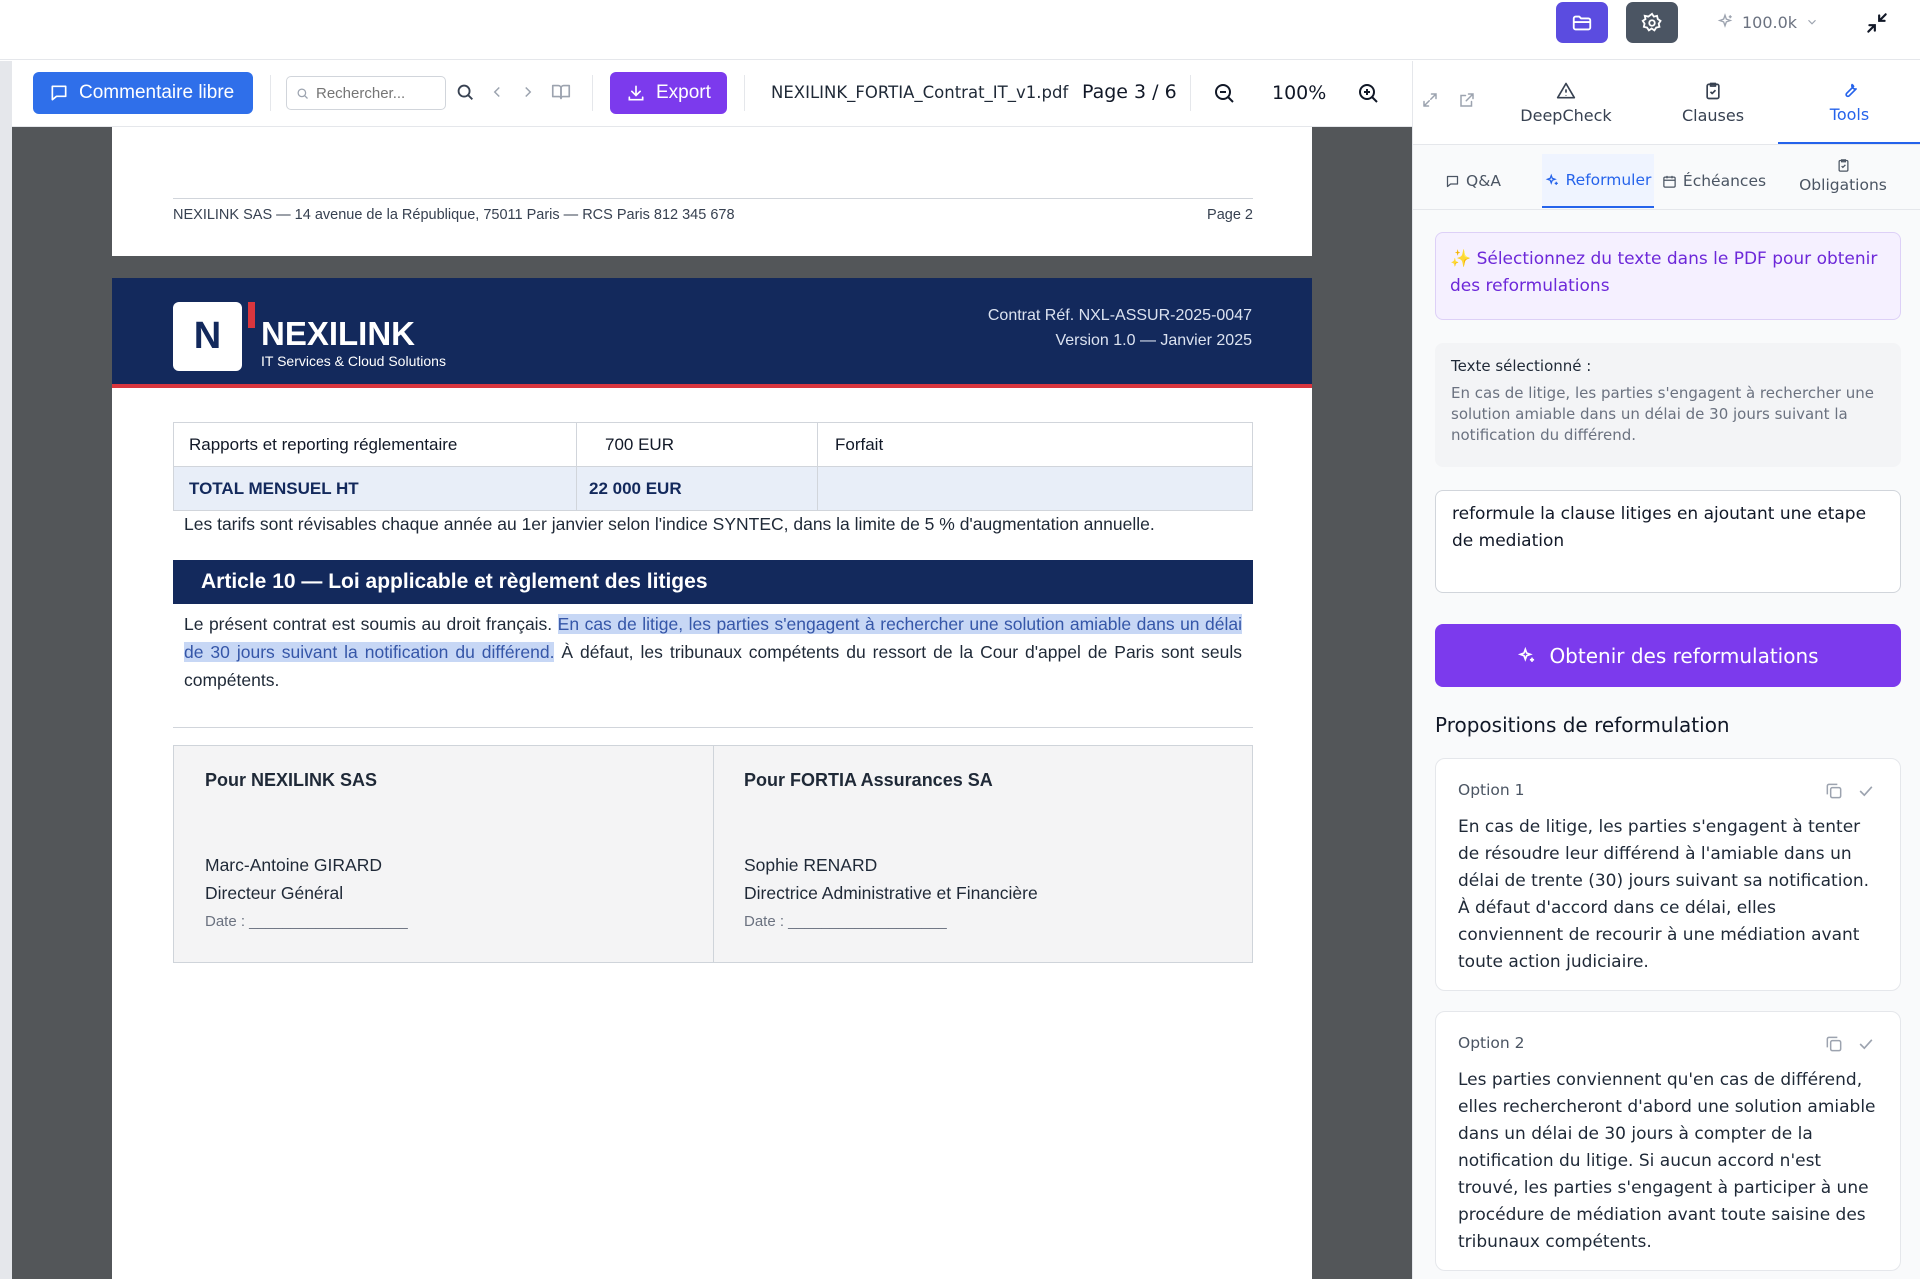 This screenshot has height=1279, width=1920. I want to click on button-label: Obtenir des reformulations, so click(1684, 655).